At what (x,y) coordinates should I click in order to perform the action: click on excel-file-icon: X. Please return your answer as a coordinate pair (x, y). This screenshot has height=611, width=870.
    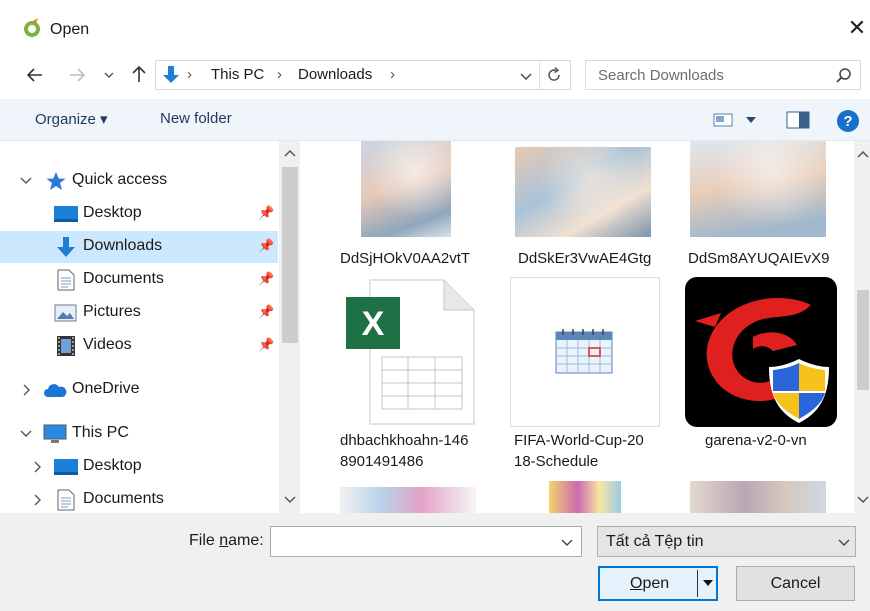
    Looking at the image, I should click on (408, 352).